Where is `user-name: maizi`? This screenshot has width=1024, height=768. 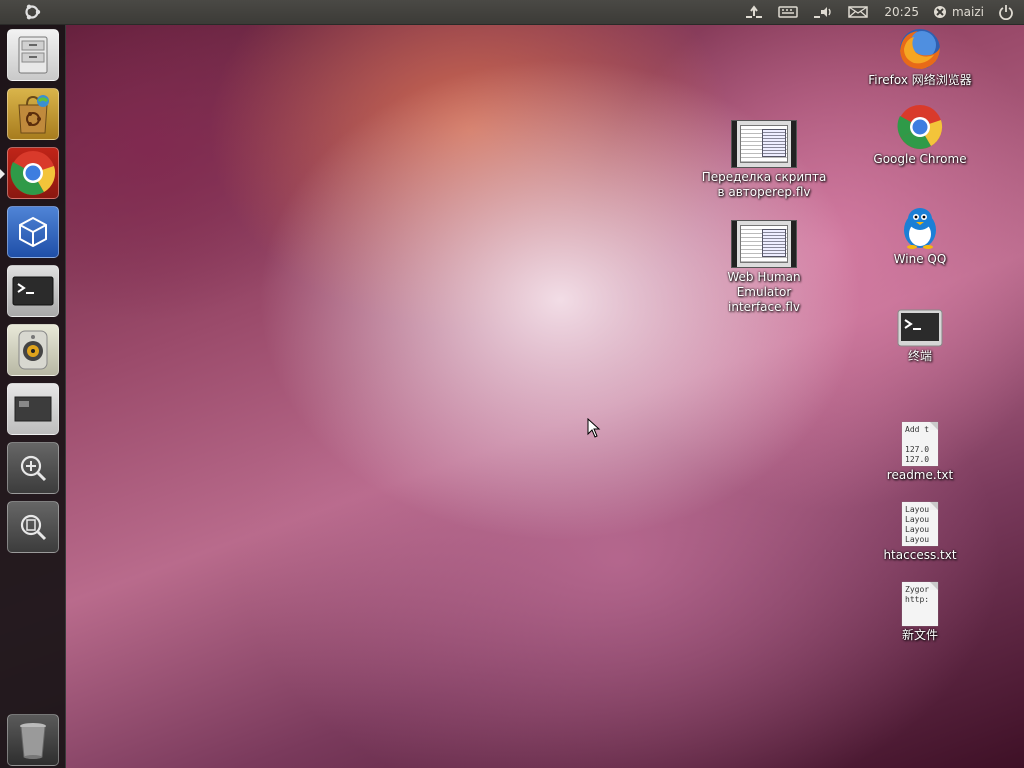
user-name: maizi is located at coordinates (967, 12).